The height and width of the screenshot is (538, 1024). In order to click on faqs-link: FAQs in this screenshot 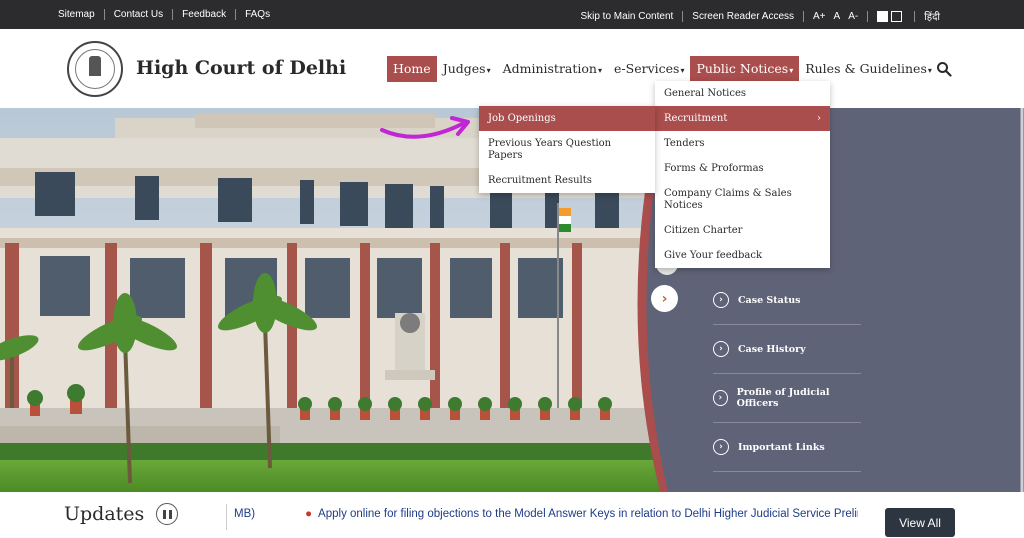, I will do `click(257, 14)`.